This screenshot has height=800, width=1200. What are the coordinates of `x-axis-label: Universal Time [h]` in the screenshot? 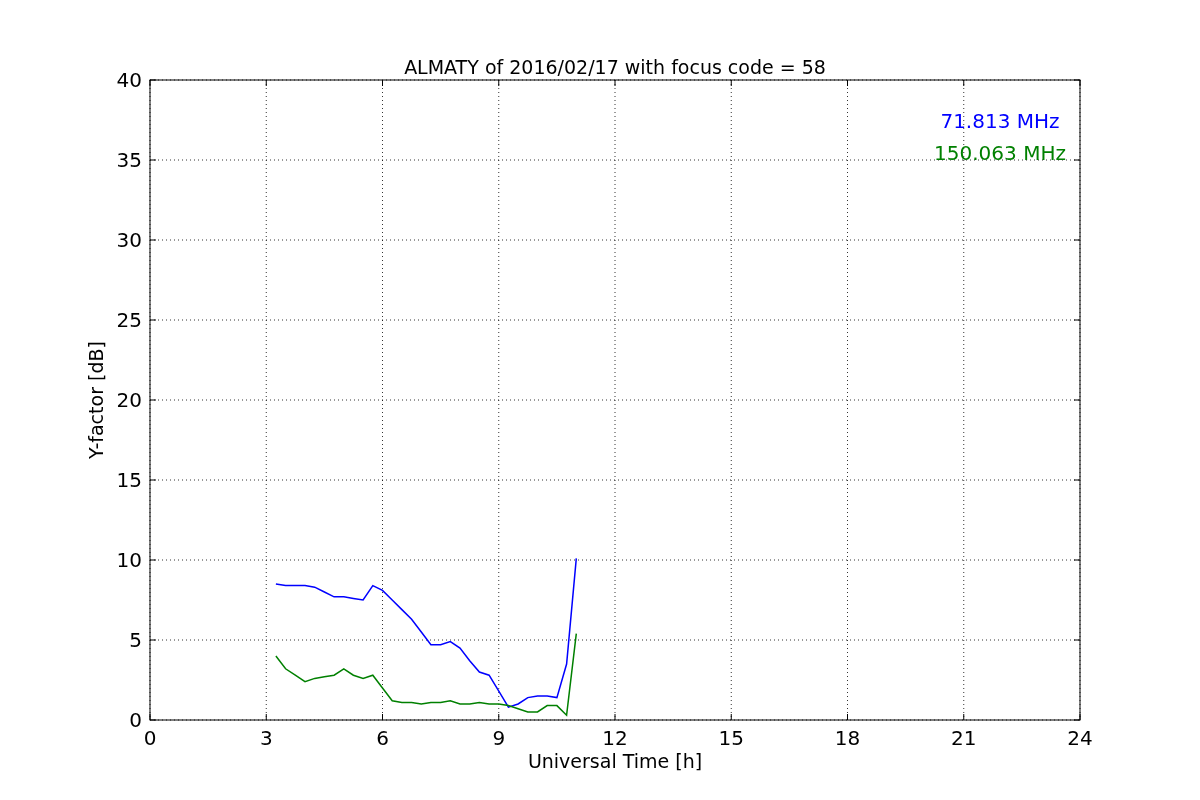 It's located at (615, 761).